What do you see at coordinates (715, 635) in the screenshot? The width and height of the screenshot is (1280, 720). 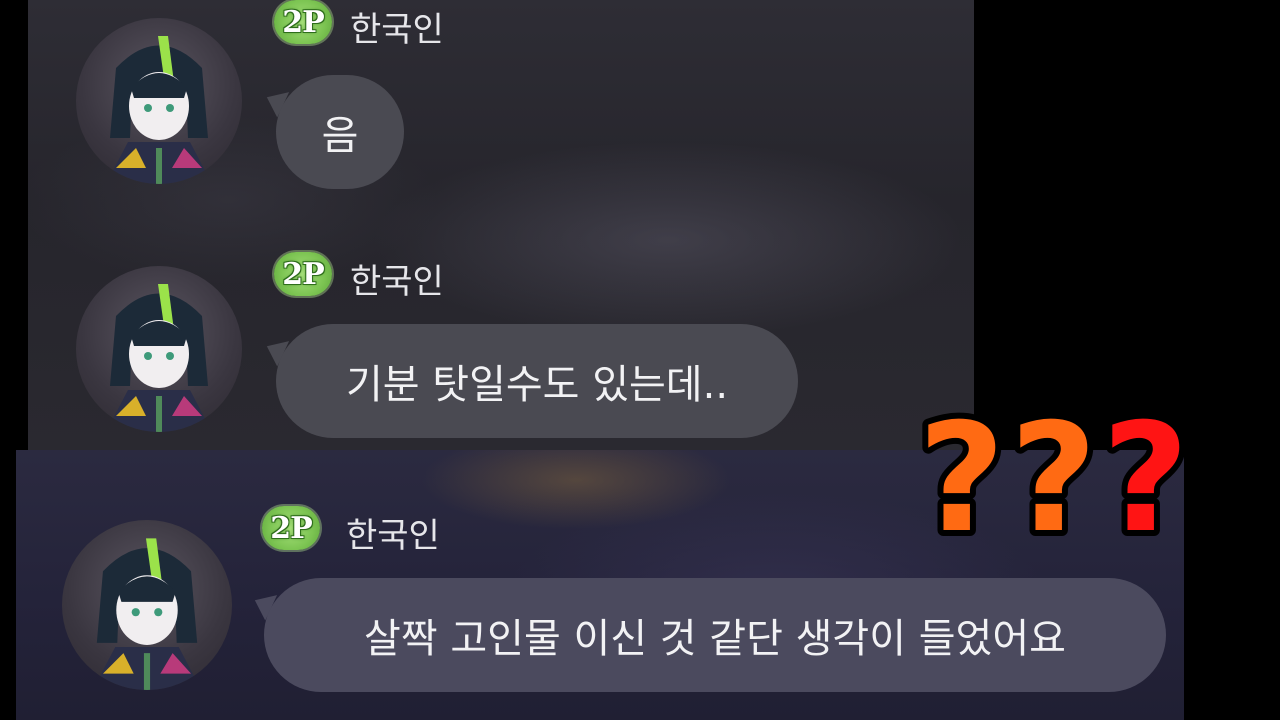 I see `message-bubble: 살짝 고인물 이신 것 같단 생각이 들었어요` at bounding box center [715, 635].